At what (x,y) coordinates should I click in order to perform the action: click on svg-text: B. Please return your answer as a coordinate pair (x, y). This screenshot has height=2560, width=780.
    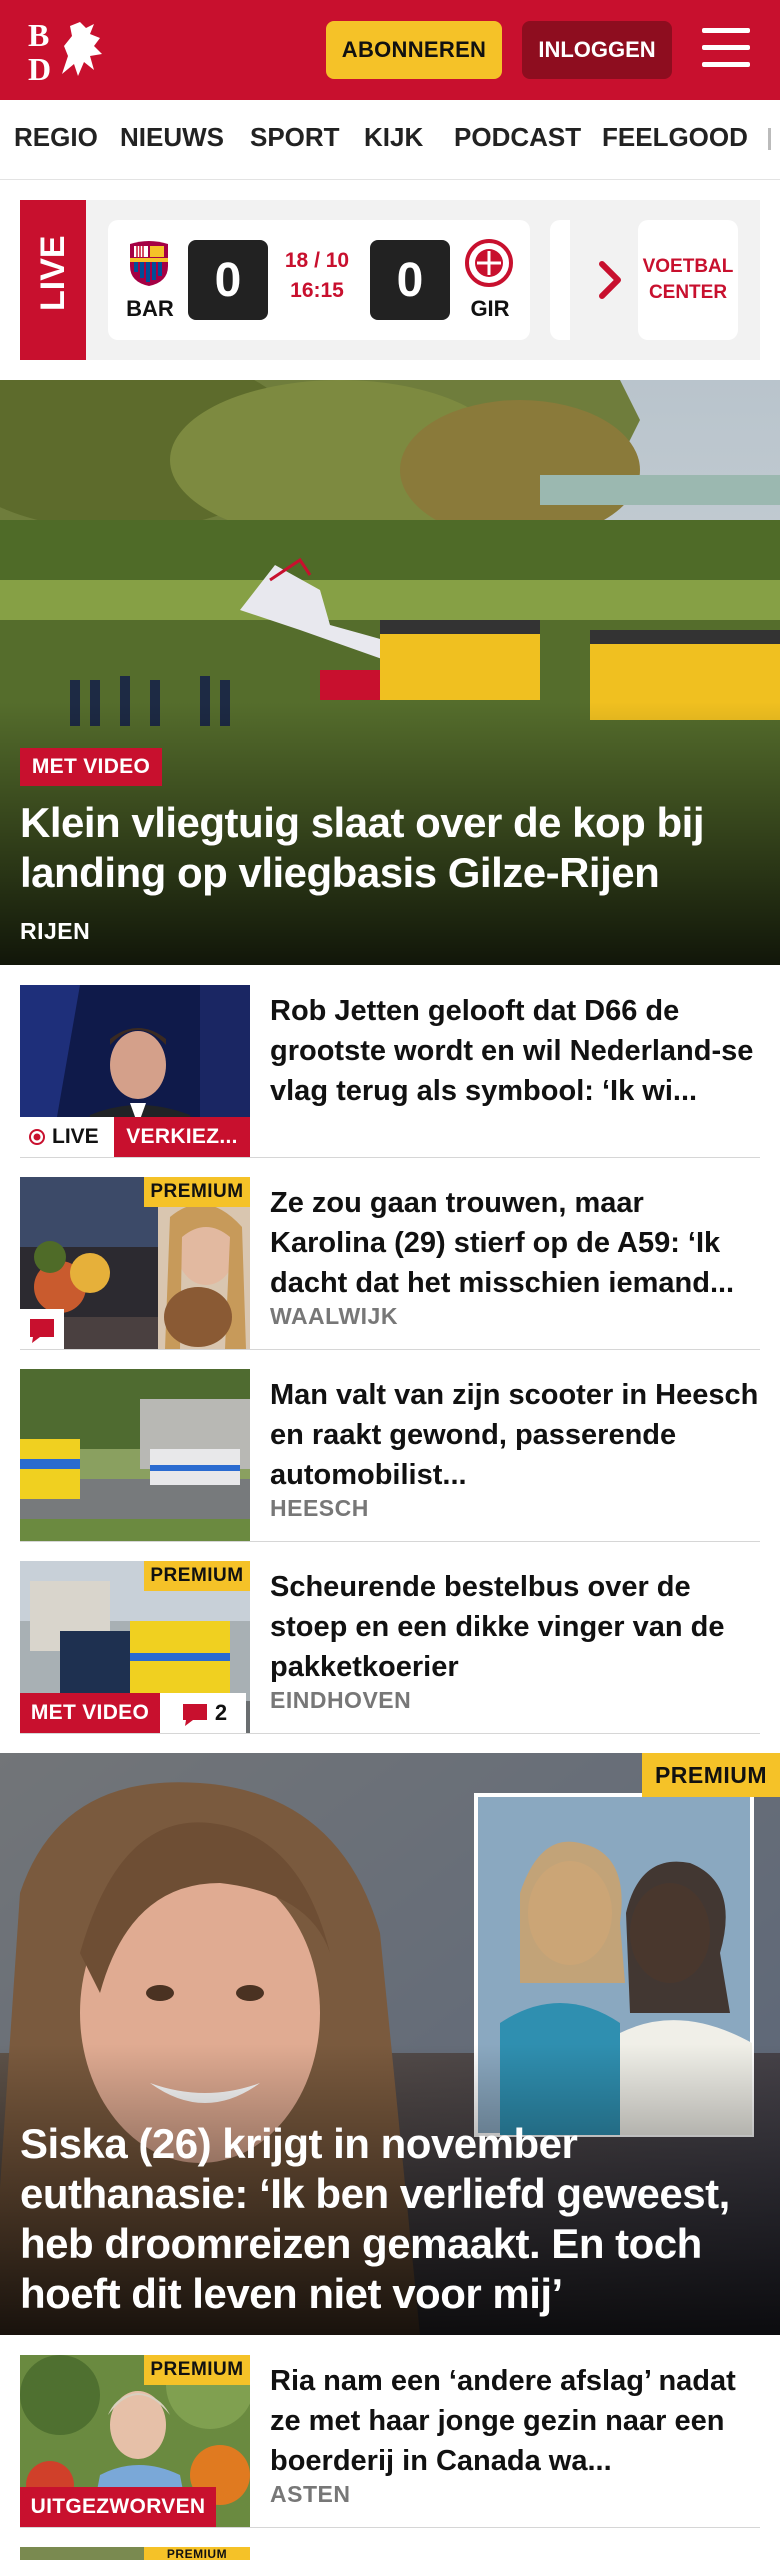
    Looking at the image, I should click on (38, 35).